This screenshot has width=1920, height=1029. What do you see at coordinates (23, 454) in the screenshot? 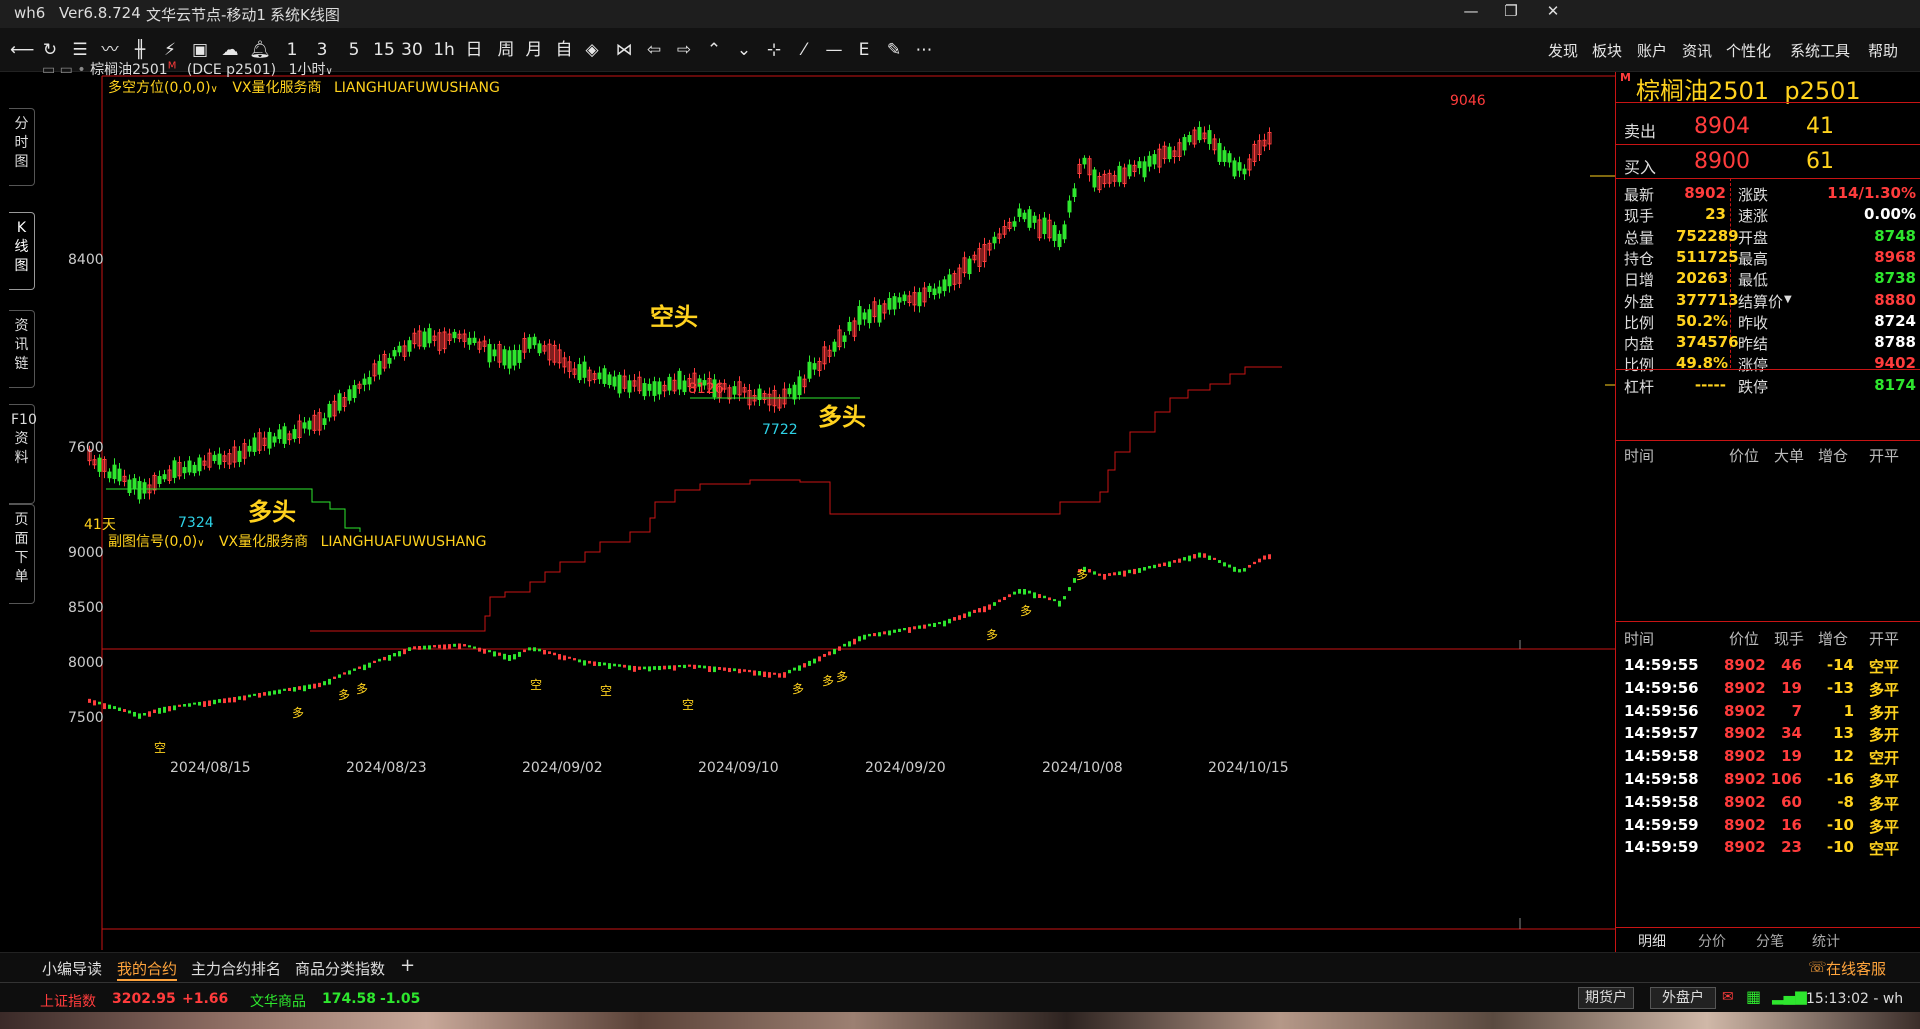
I see `tab-f10: F10资料` at bounding box center [23, 454].